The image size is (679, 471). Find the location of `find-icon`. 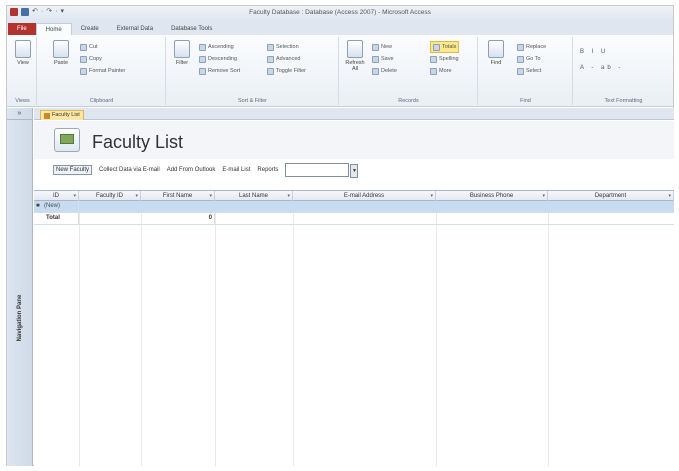

find-icon is located at coordinates (496, 49).